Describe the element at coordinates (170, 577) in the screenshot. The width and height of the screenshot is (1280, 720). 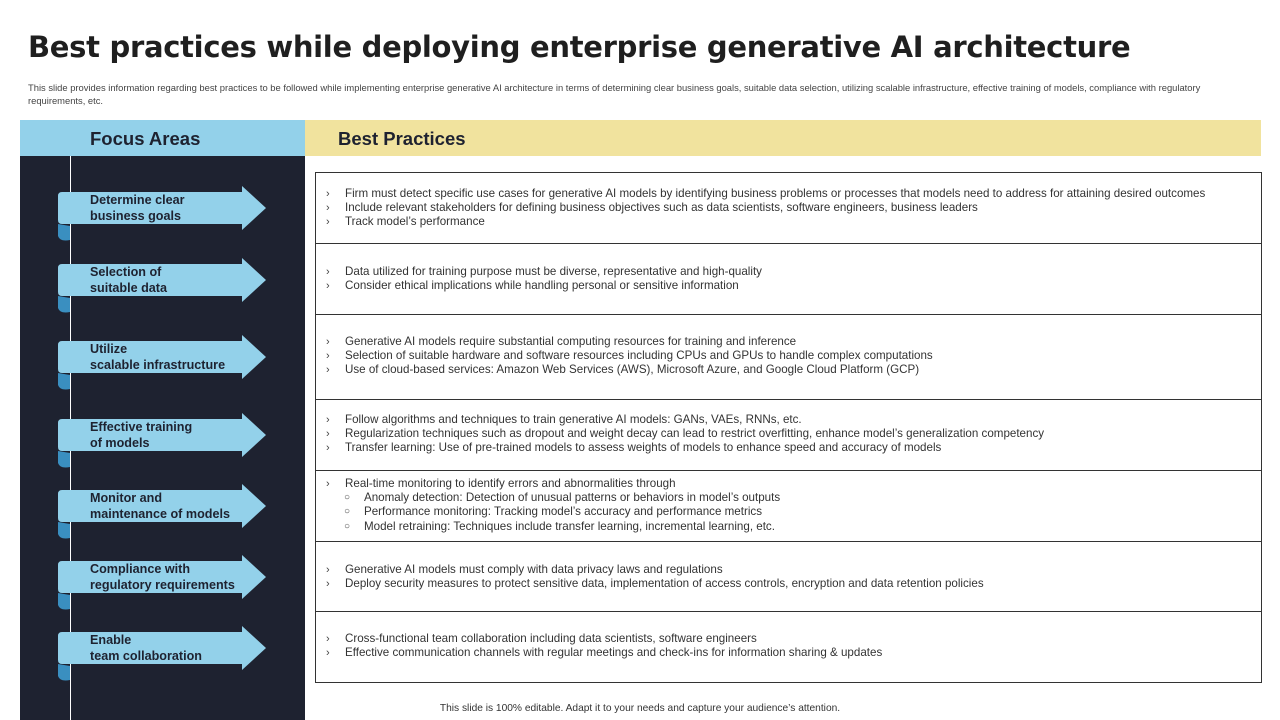
I see `focus-area-label: Compliance with regulatory requirements` at that location.